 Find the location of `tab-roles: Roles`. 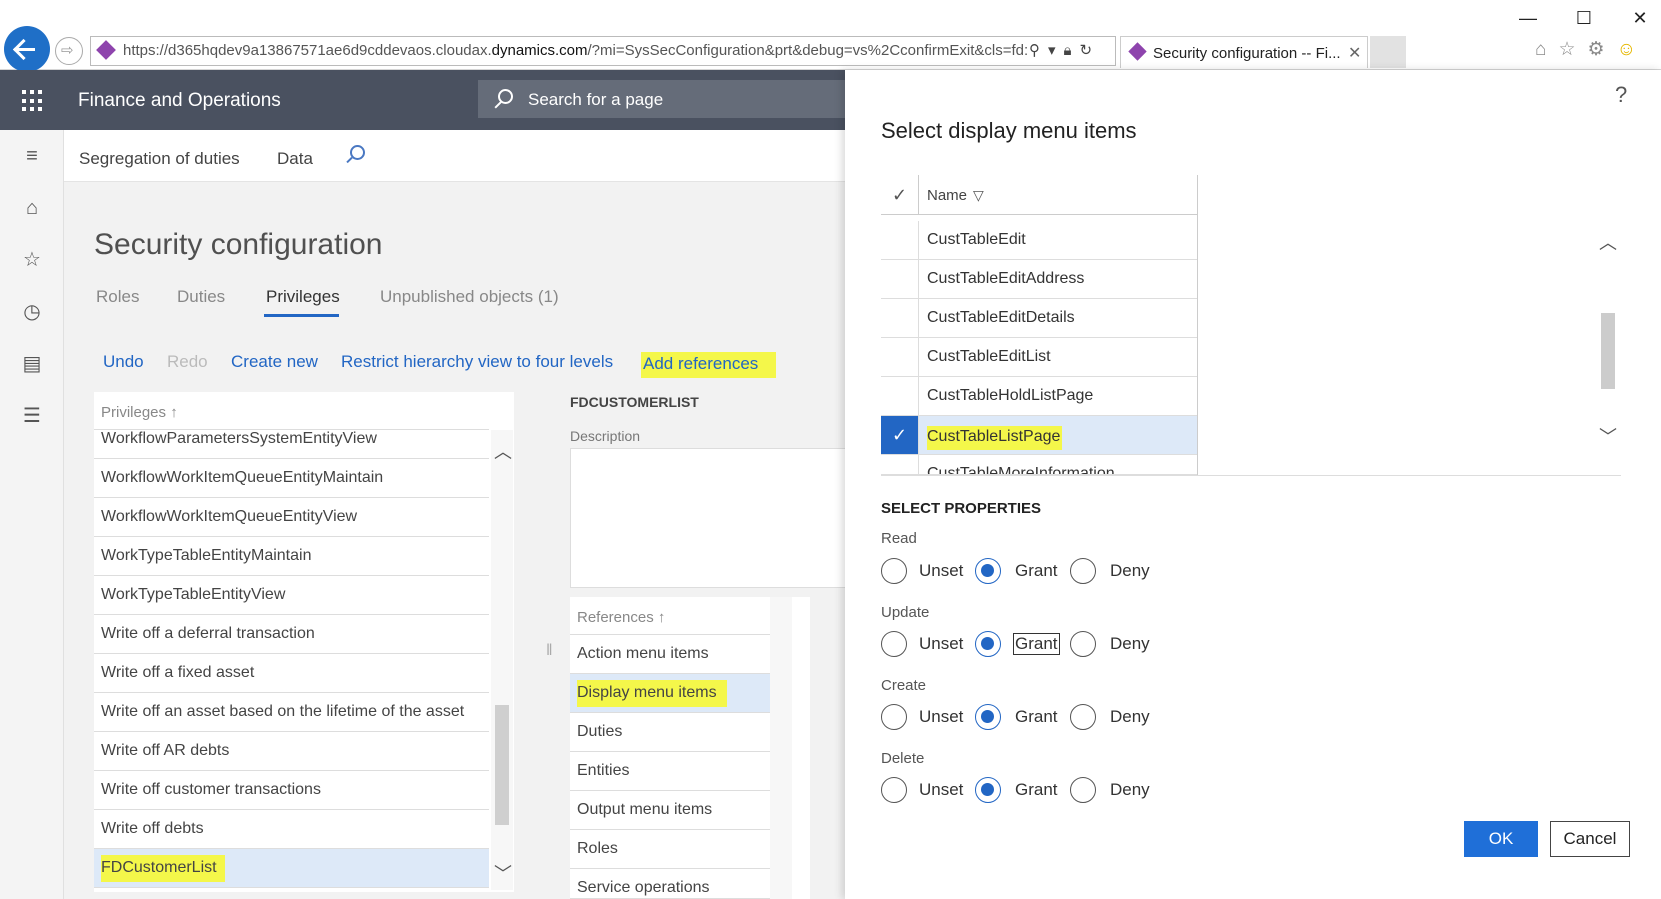

tab-roles: Roles is located at coordinates (117, 297).